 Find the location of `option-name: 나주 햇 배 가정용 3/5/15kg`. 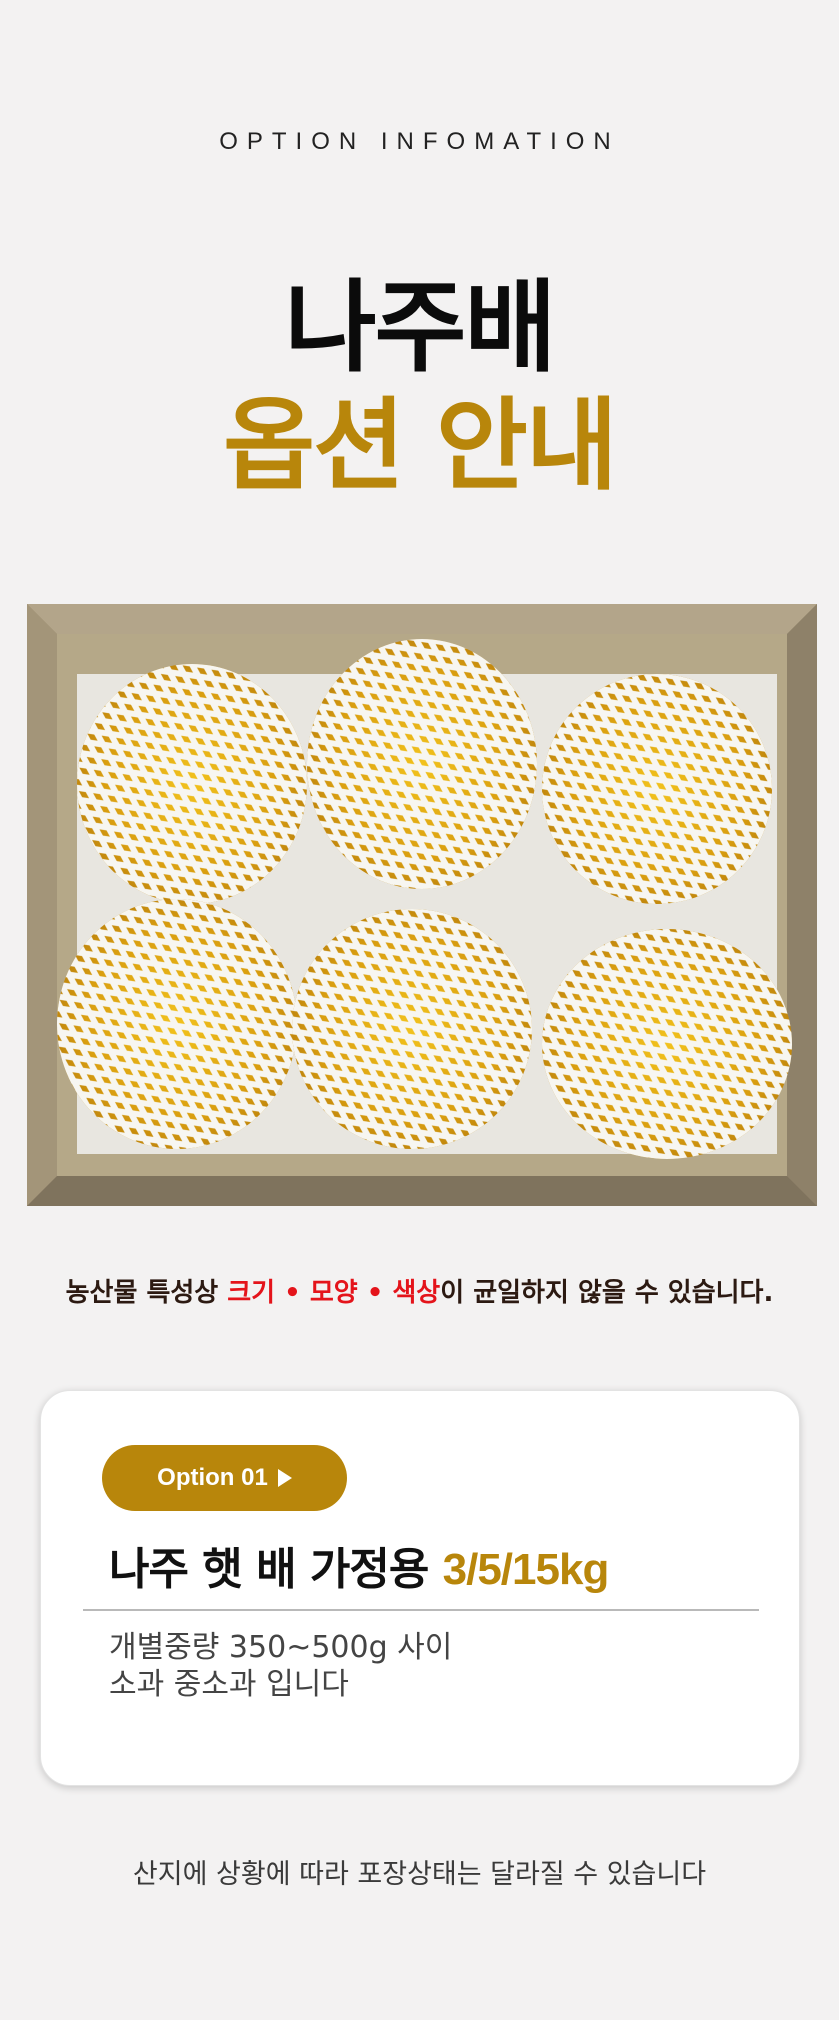

option-name: 나주 햇 배 가정용 3/5/15kg is located at coordinates (359, 1565).